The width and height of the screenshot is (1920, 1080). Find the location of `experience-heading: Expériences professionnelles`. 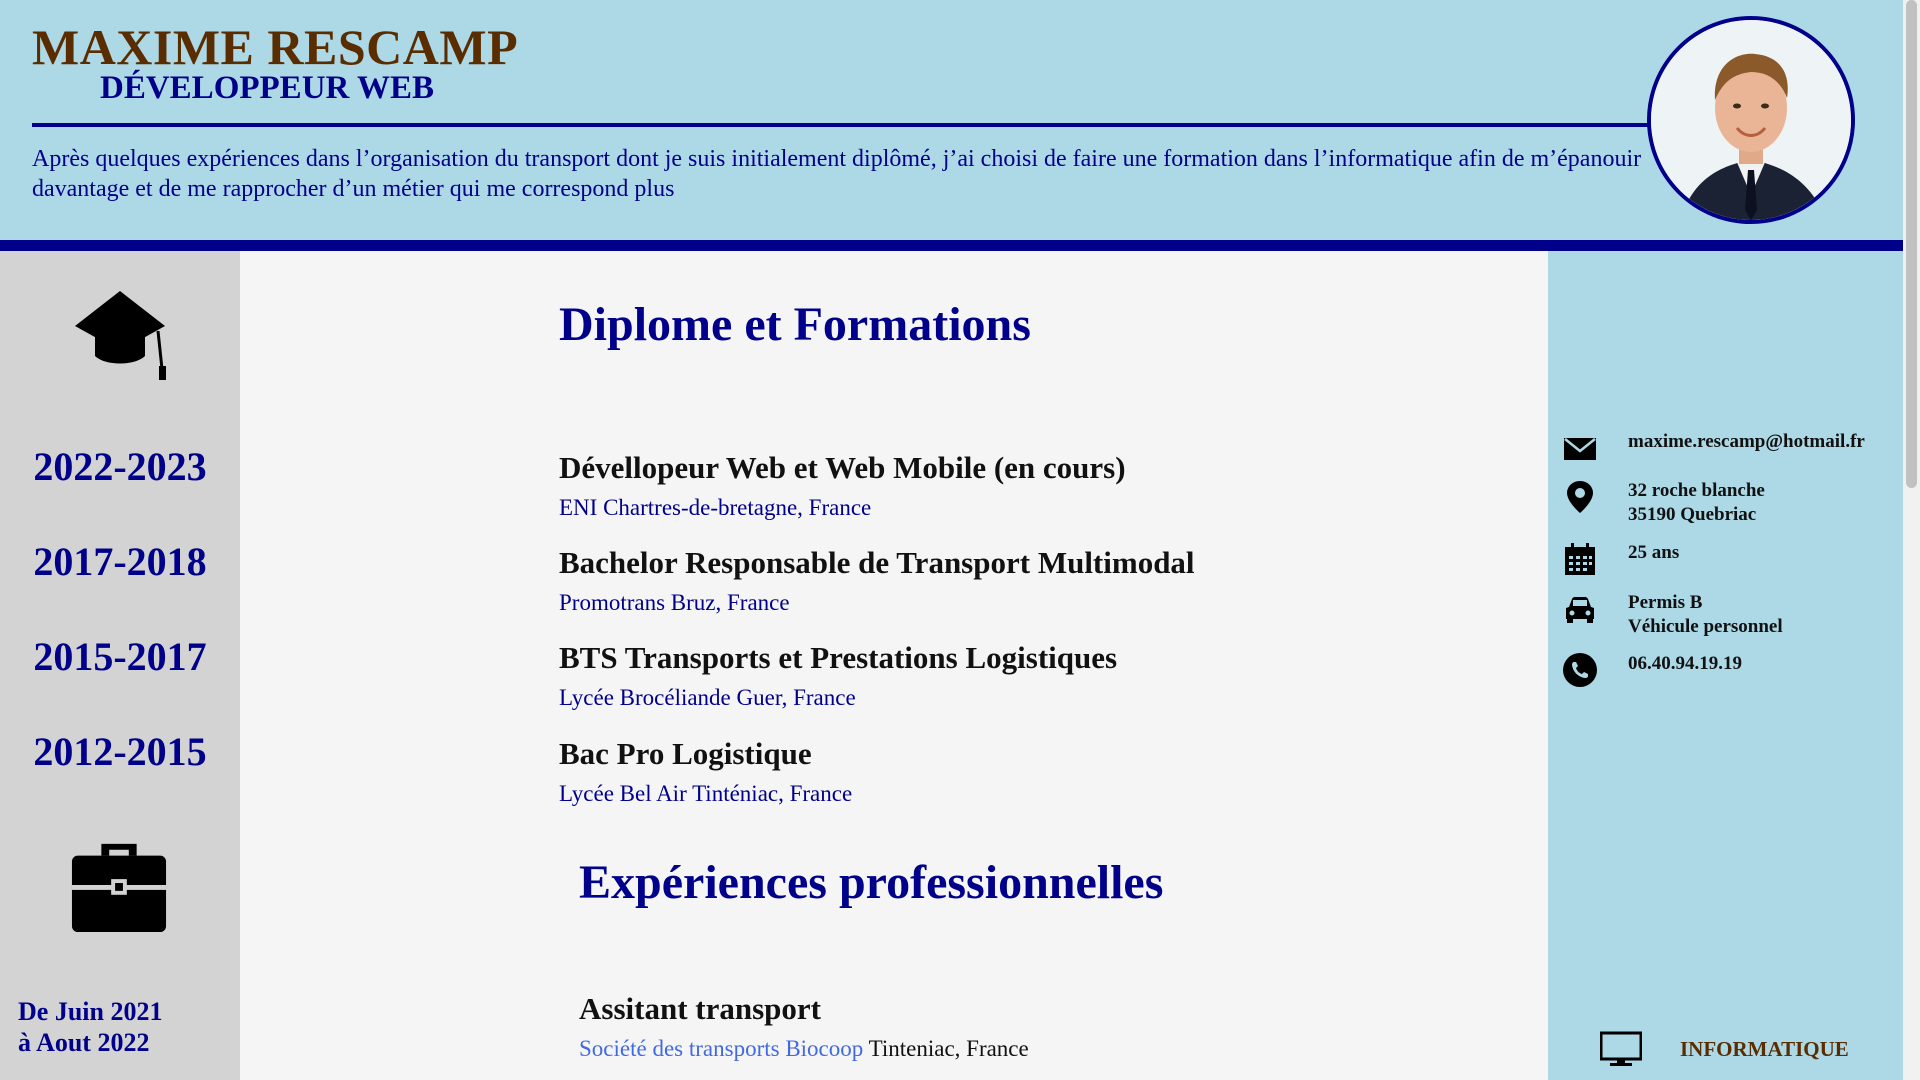

experience-heading: Expériences professionnelles is located at coordinates (871, 882).